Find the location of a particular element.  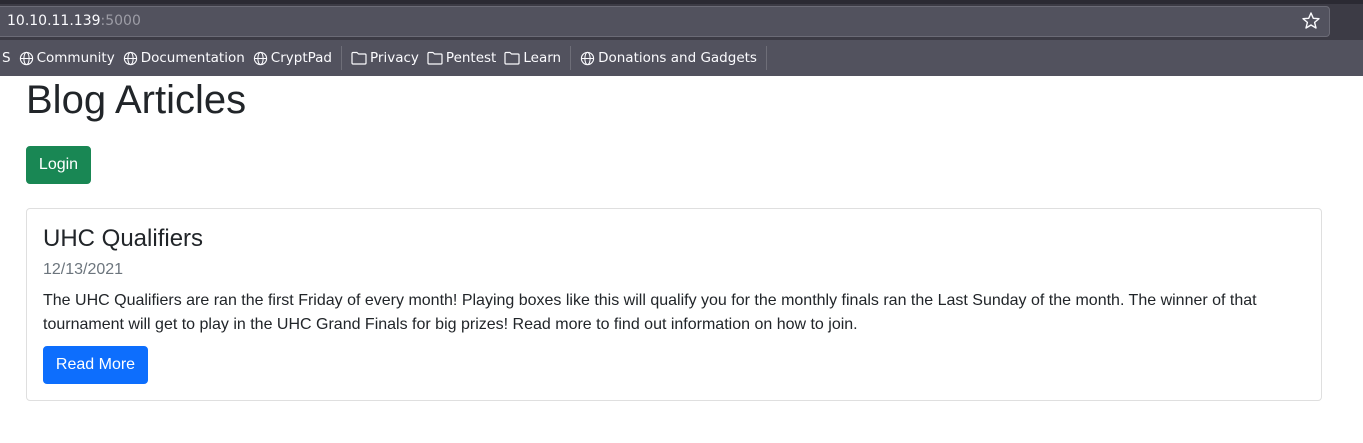

url-text: 10.10.11.139:5000 is located at coordinates (74, 21).